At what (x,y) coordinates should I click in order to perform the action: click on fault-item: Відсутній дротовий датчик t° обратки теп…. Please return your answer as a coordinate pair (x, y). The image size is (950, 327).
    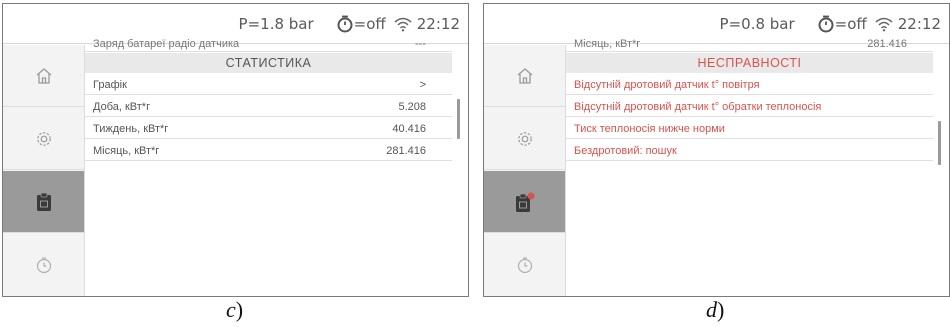
    Looking at the image, I should click on (749, 107).